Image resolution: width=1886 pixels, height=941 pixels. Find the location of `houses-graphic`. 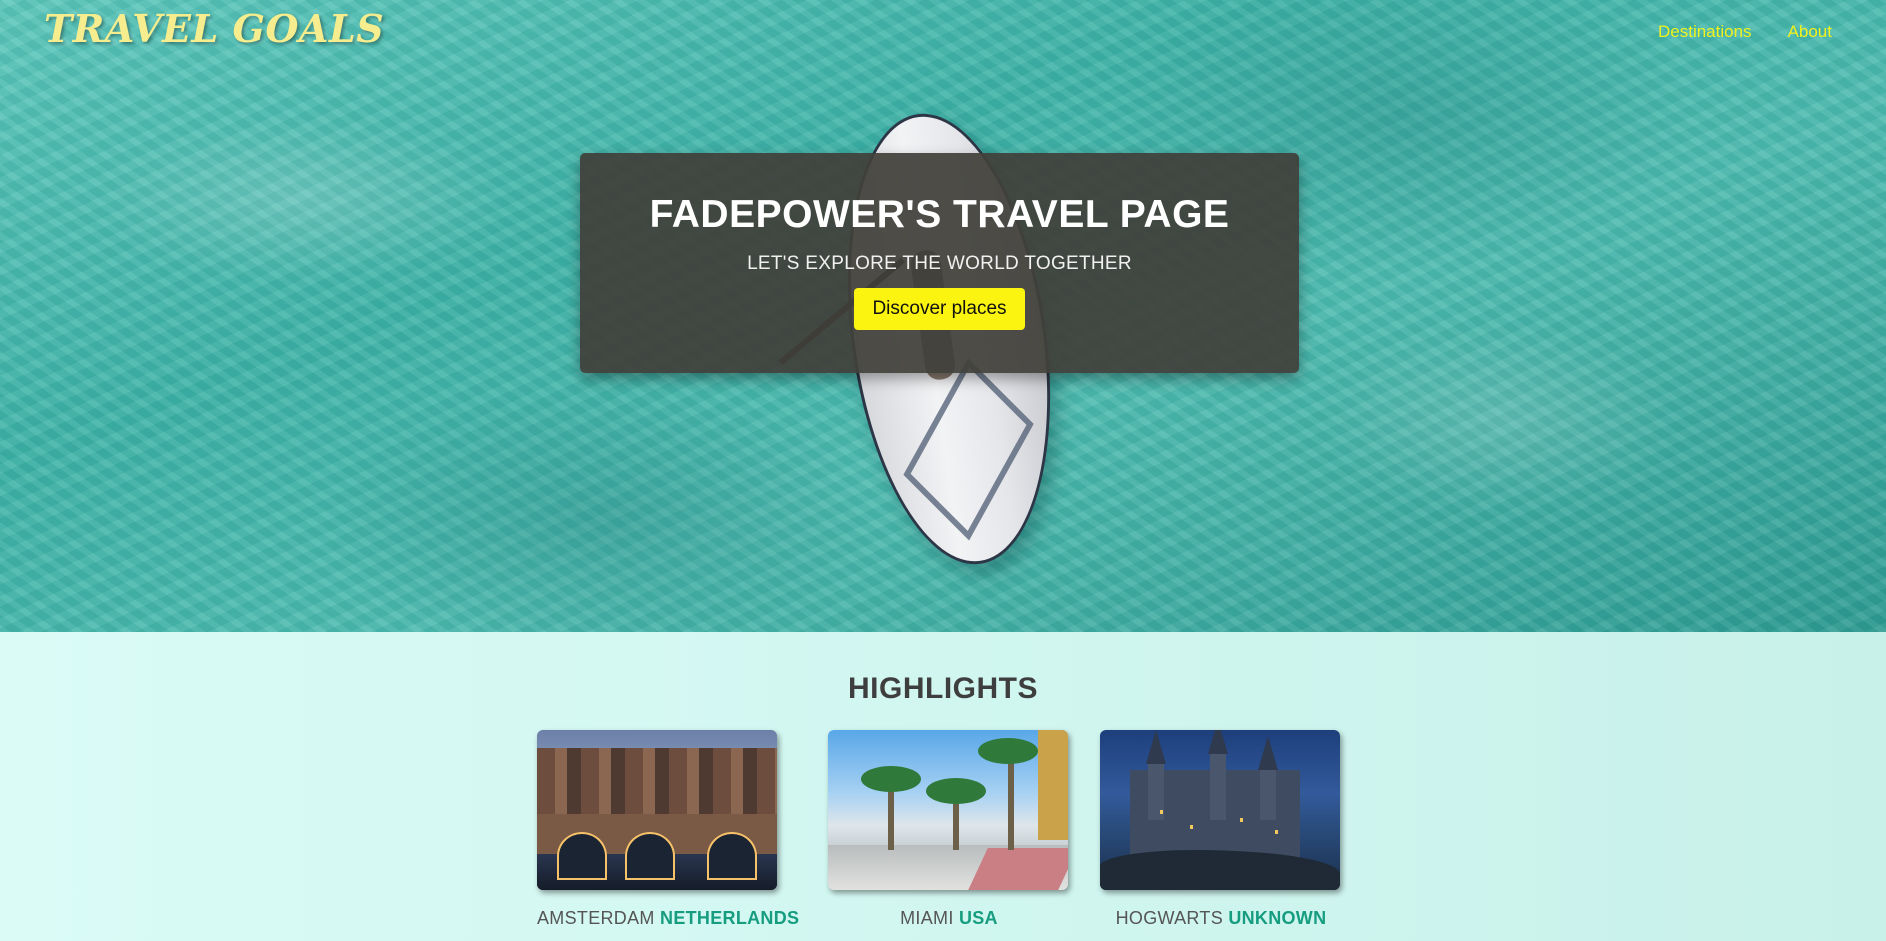

houses-graphic is located at coordinates (657, 783).